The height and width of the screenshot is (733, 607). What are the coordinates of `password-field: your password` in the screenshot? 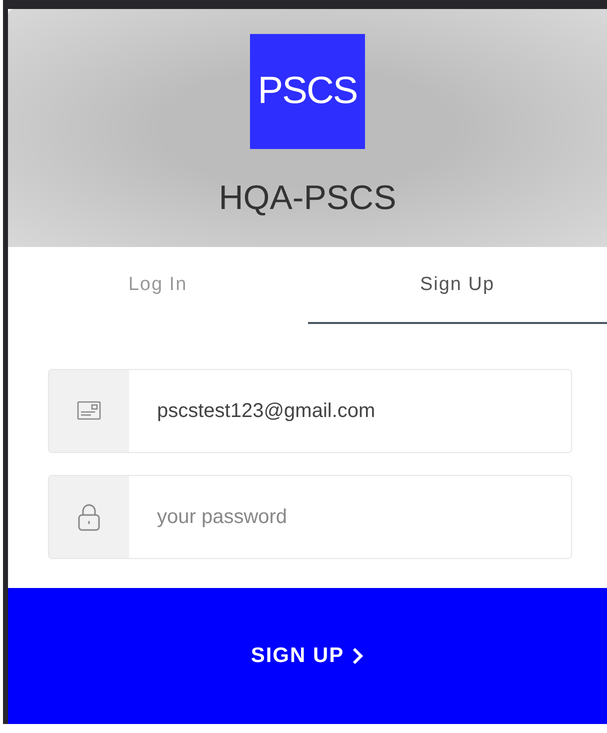 It's located at (310, 517).